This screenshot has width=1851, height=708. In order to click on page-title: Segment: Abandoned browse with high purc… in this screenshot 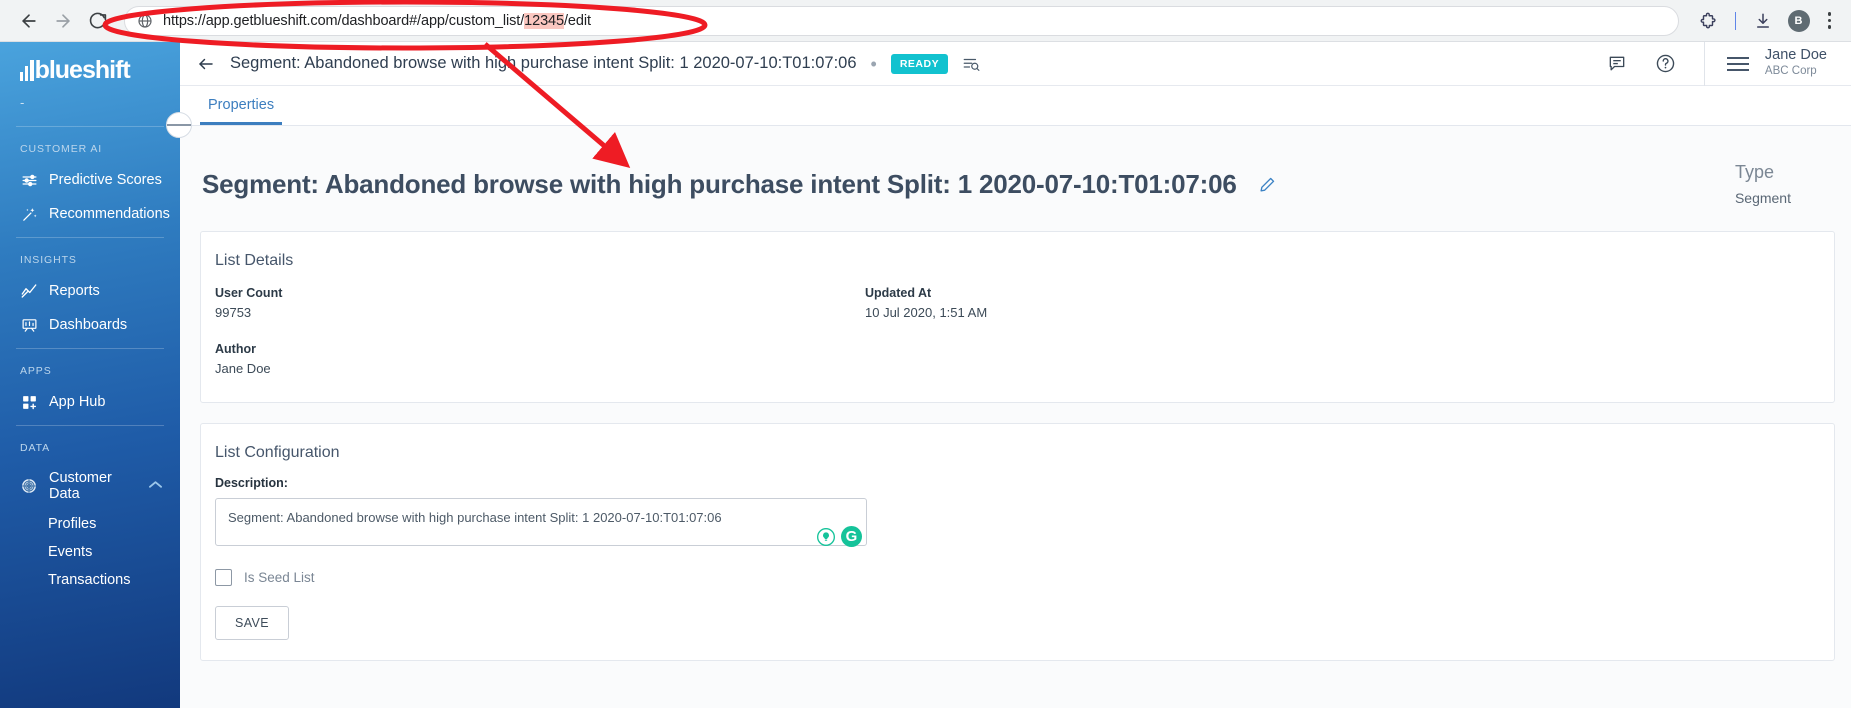, I will do `click(719, 183)`.